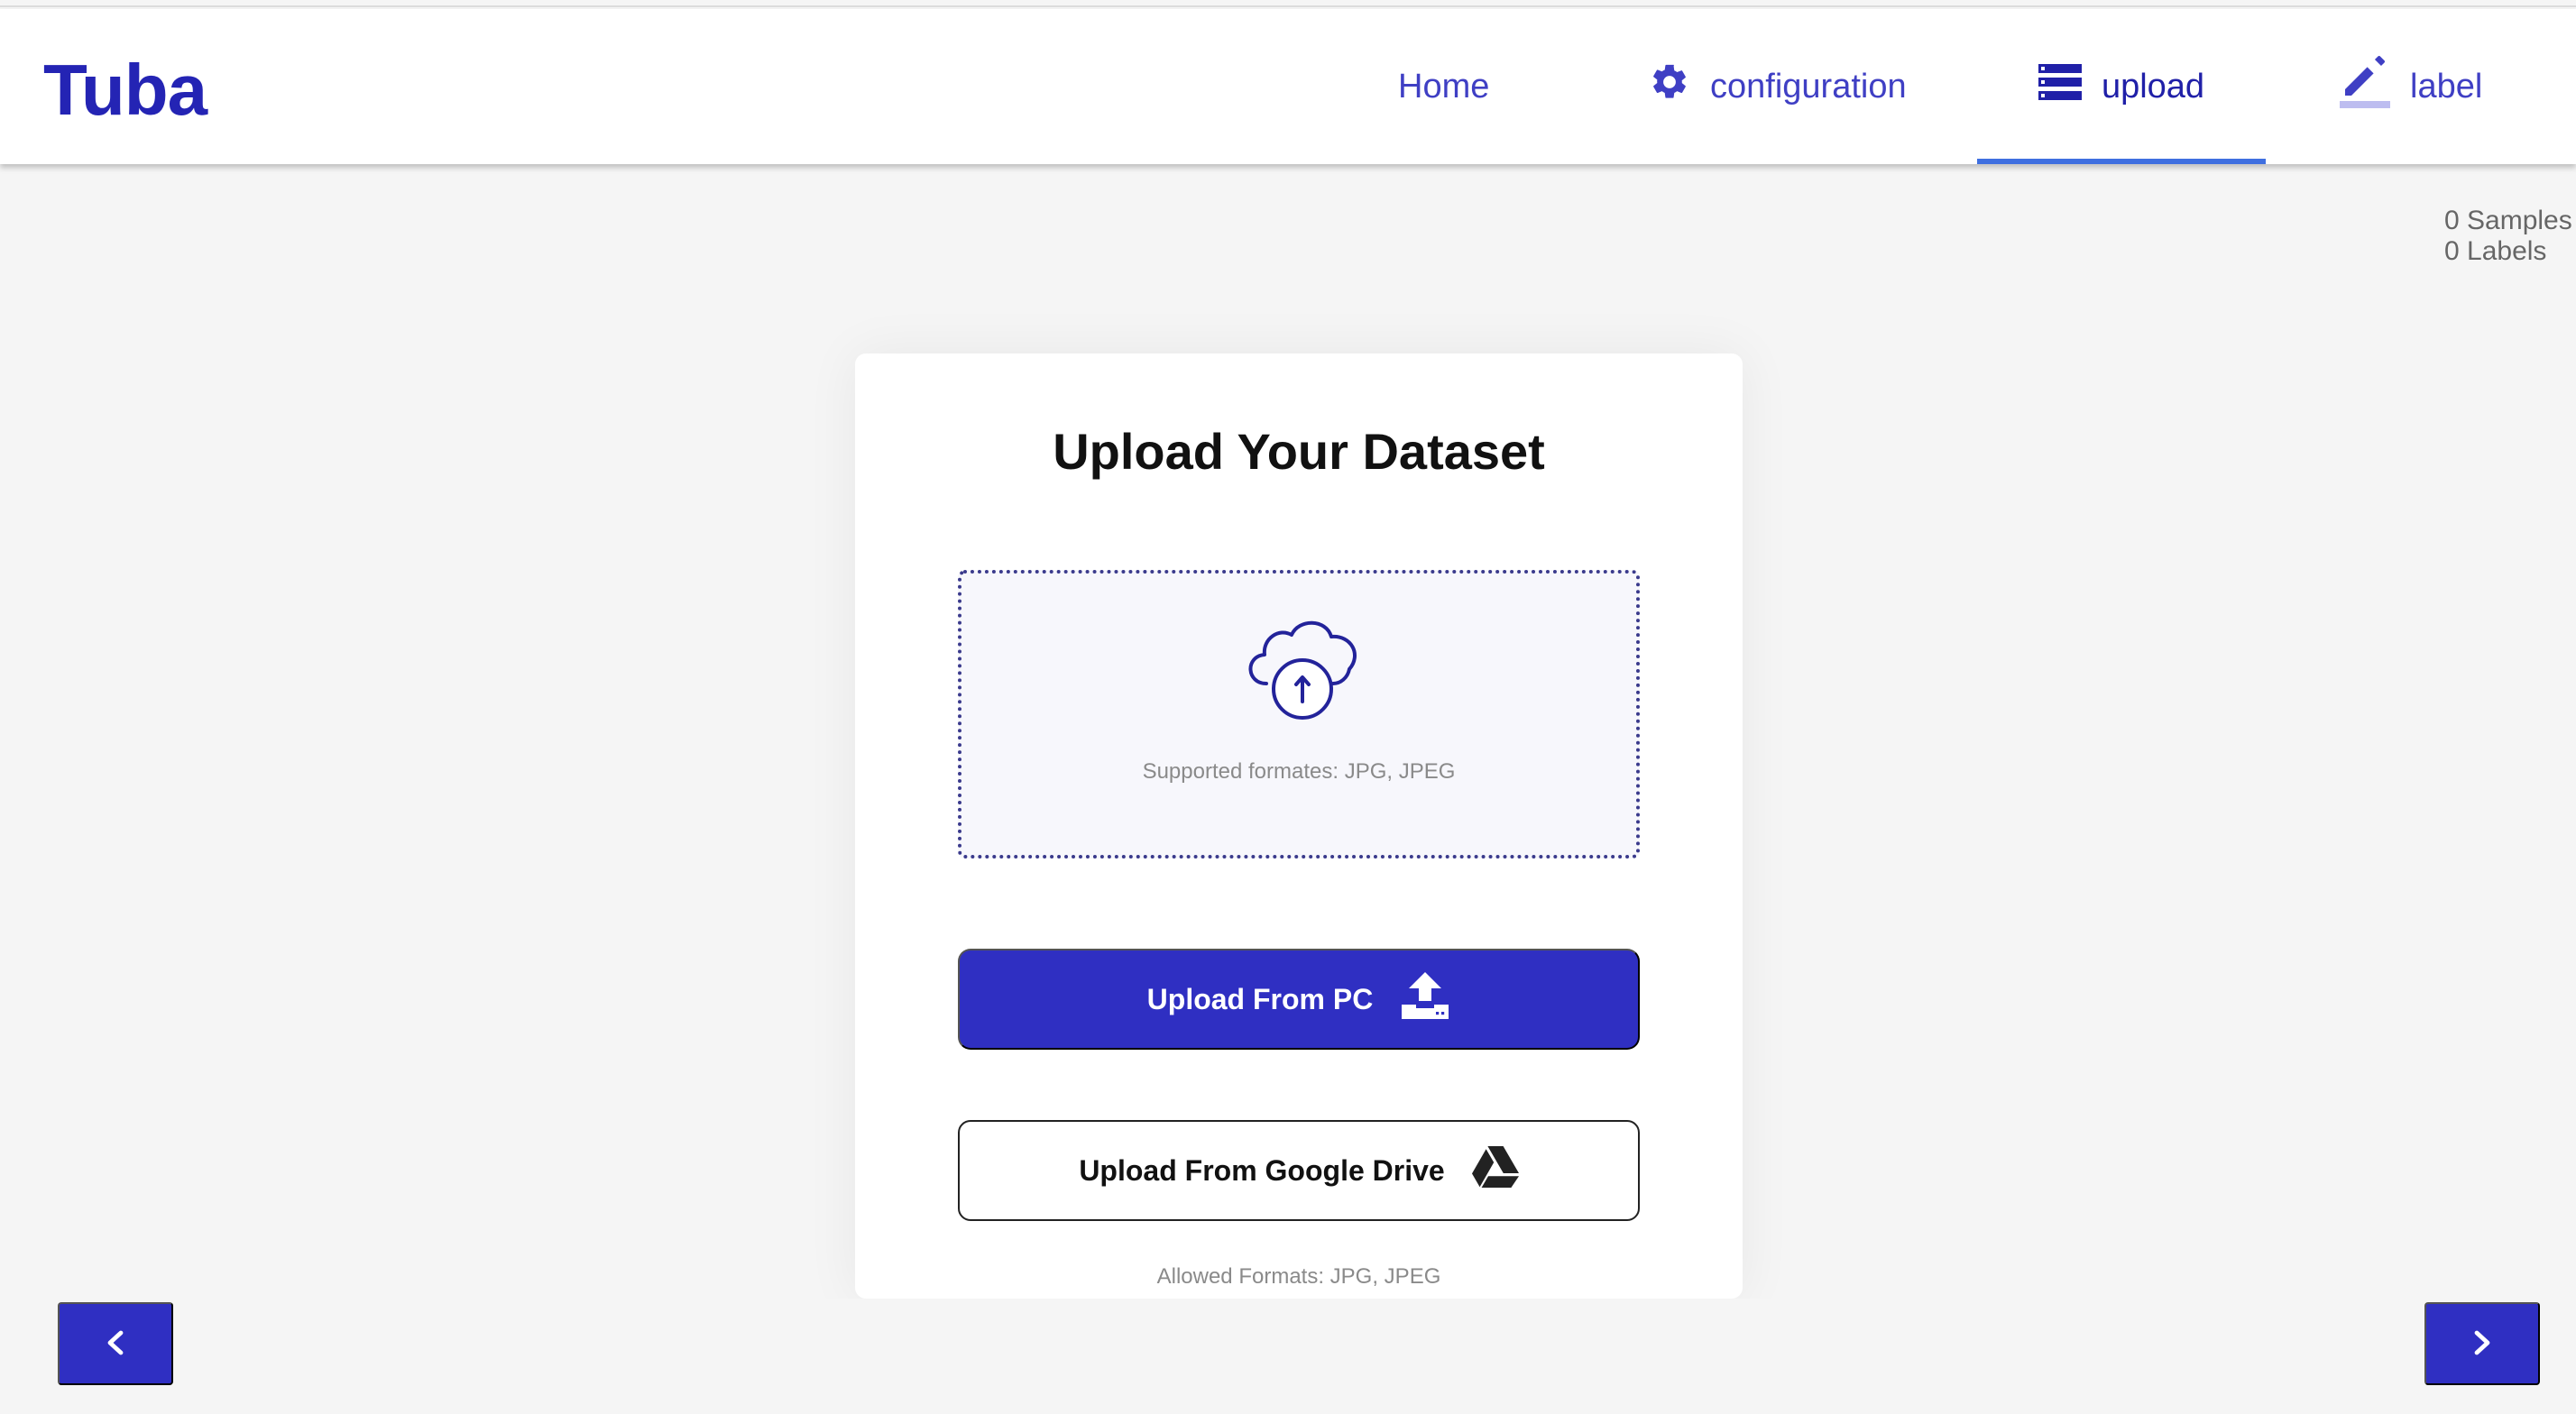 The width and height of the screenshot is (2576, 1414). I want to click on window-top-edge, so click(1288, 4).